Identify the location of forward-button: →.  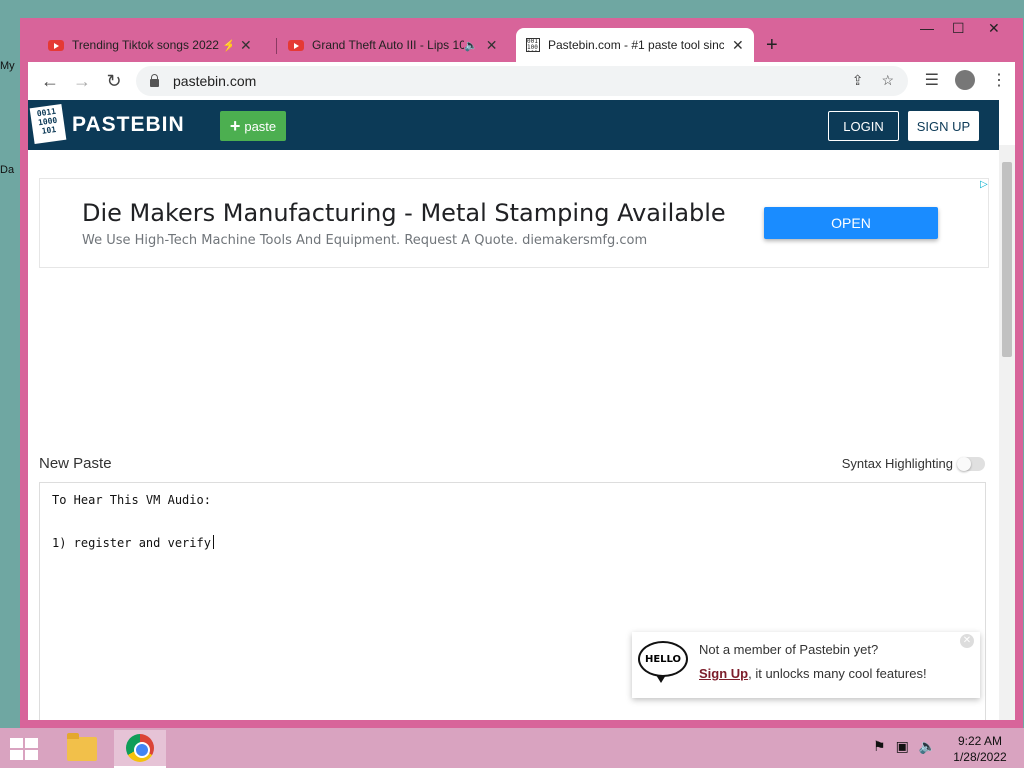
(82, 81).